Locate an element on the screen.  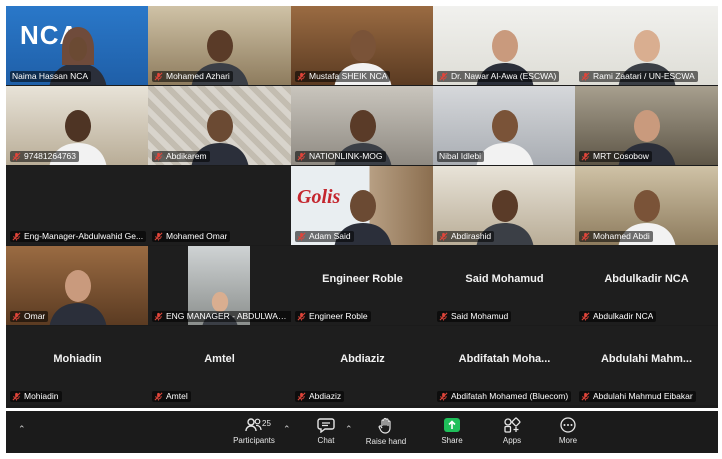
video-tile: Mohamed Azhari is located at coordinates (219, 45).